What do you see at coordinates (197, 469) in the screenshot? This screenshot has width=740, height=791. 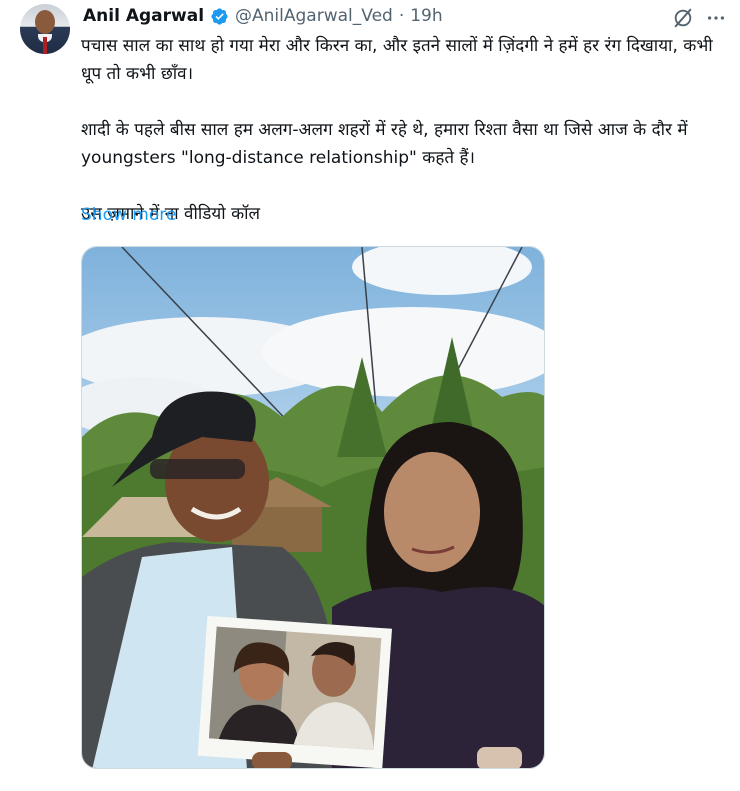 I see `man-sunglasses` at bounding box center [197, 469].